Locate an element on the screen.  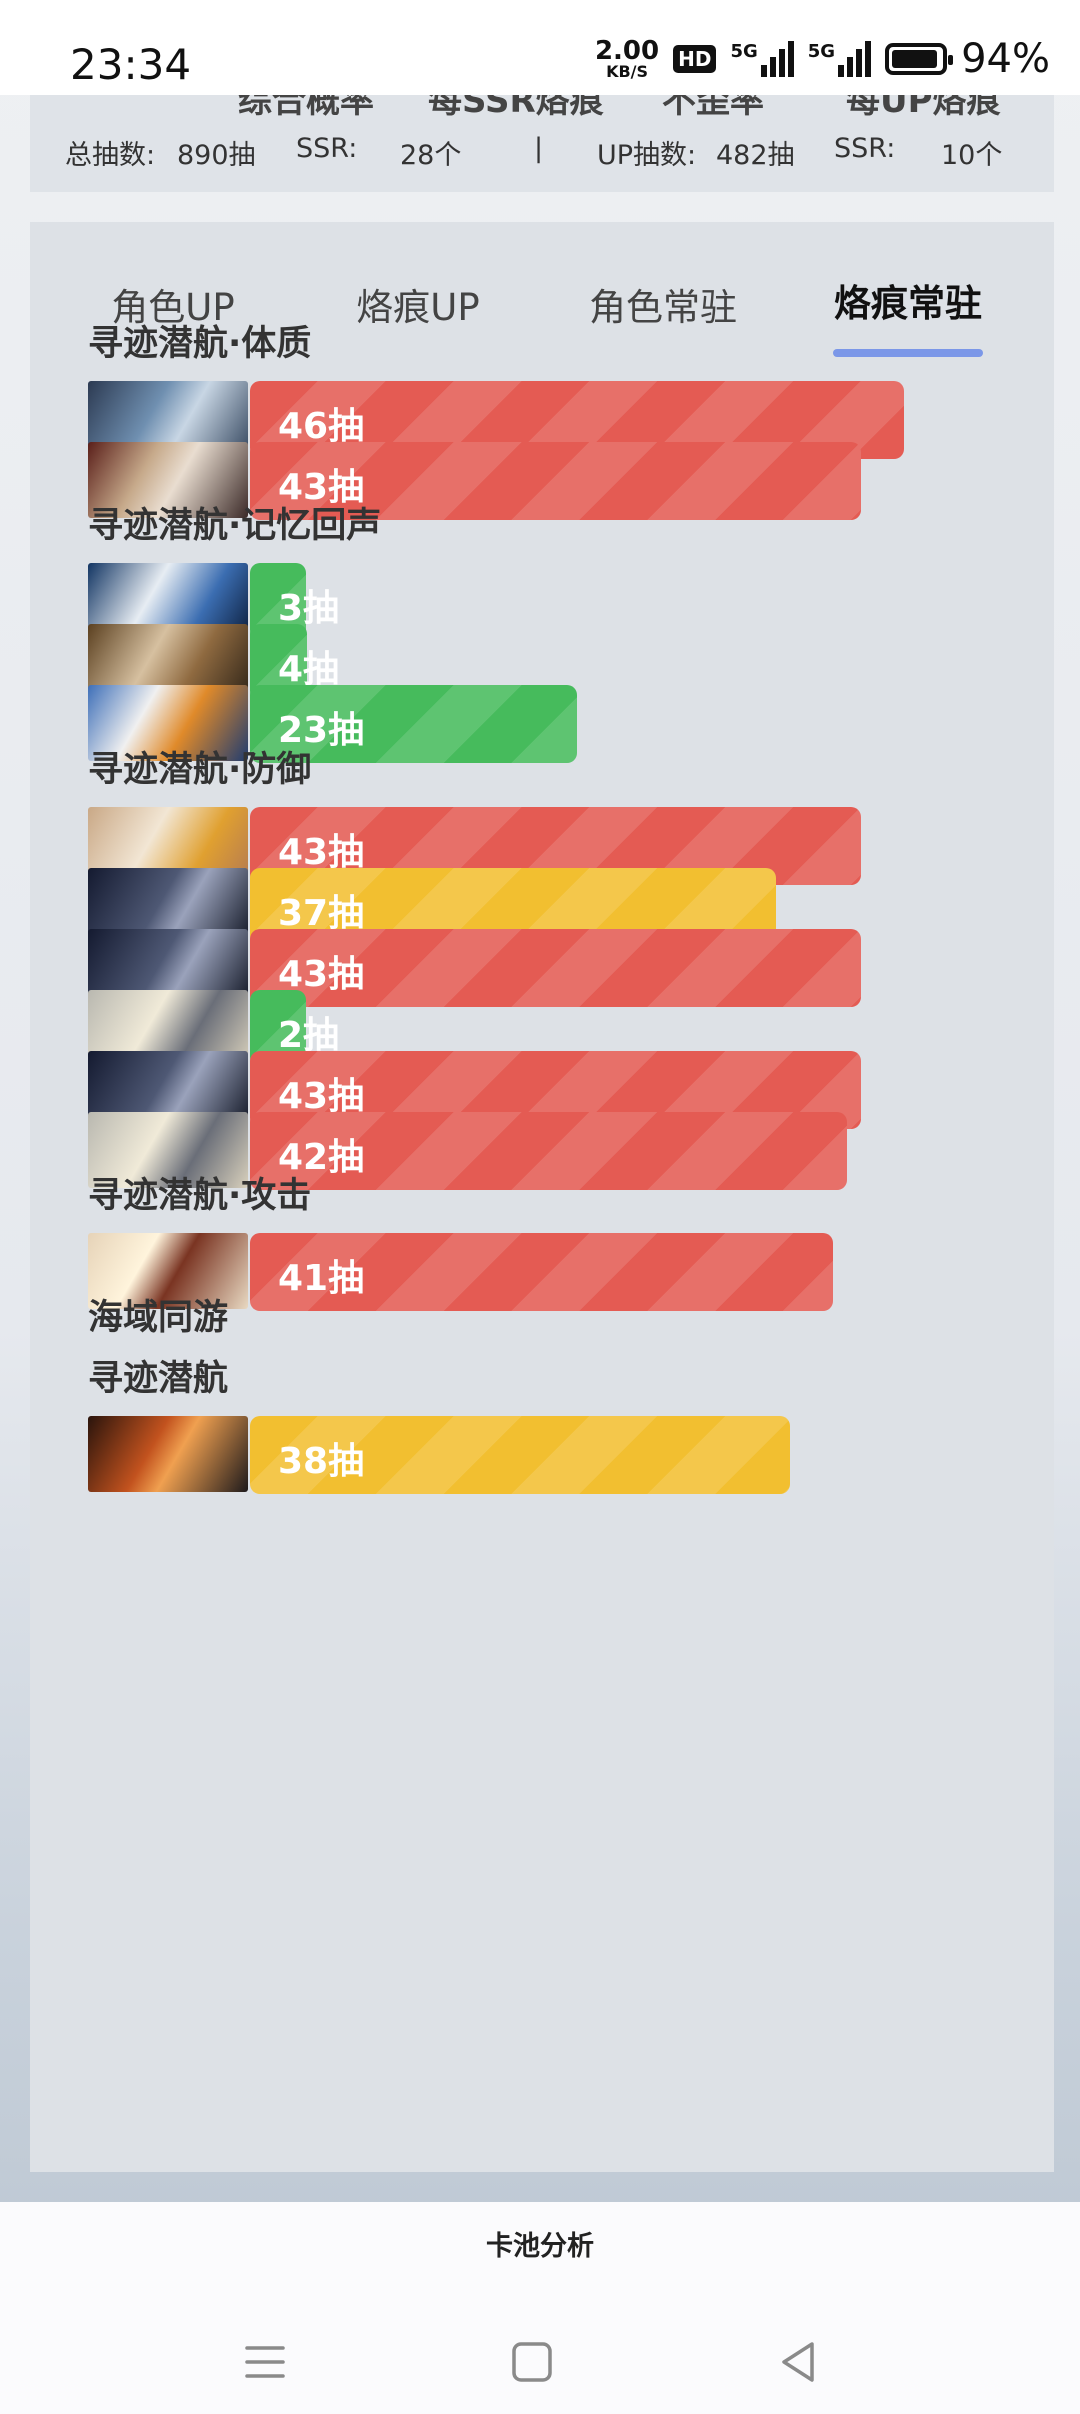
net-speed-unit: KB/S is located at coordinates (627, 71).